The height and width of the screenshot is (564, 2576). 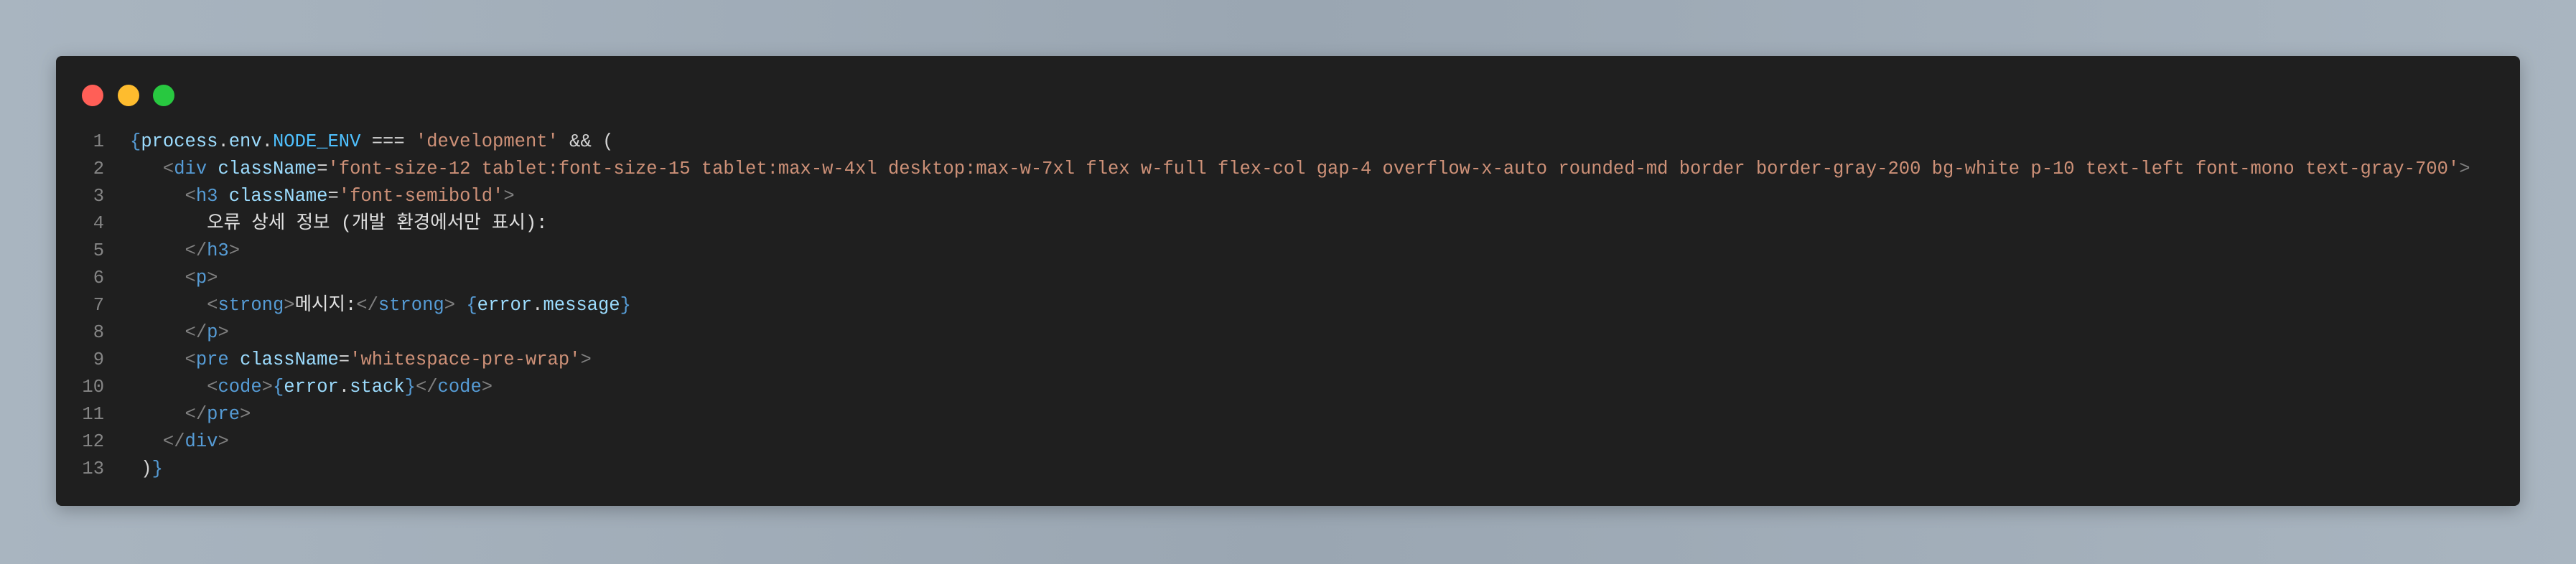 What do you see at coordinates (251, 305) in the screenshot?
I see `token-tag: strong` at bounding box center [251, 305].